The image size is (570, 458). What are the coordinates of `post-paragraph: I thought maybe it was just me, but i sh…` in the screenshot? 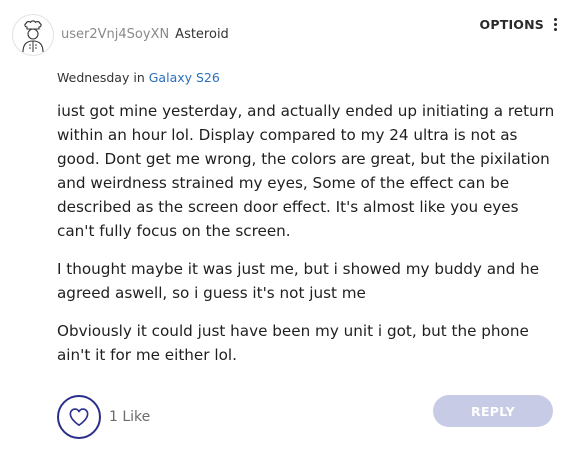 It's located at (298, 281).